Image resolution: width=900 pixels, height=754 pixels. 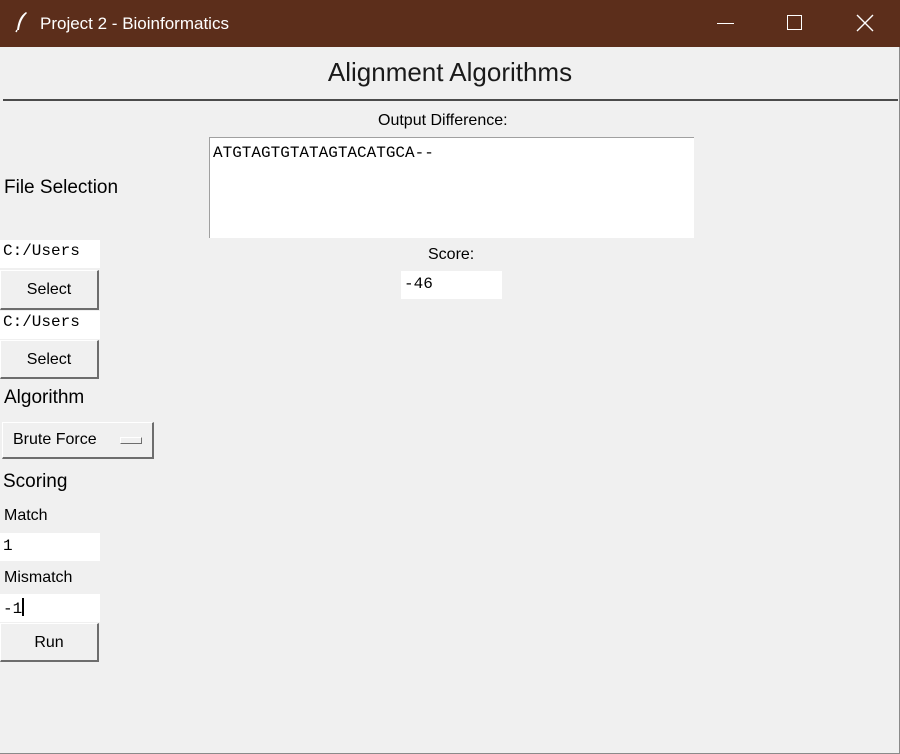 I want to click on file1-path-text: C:/Users, so click(x=41, y=251).